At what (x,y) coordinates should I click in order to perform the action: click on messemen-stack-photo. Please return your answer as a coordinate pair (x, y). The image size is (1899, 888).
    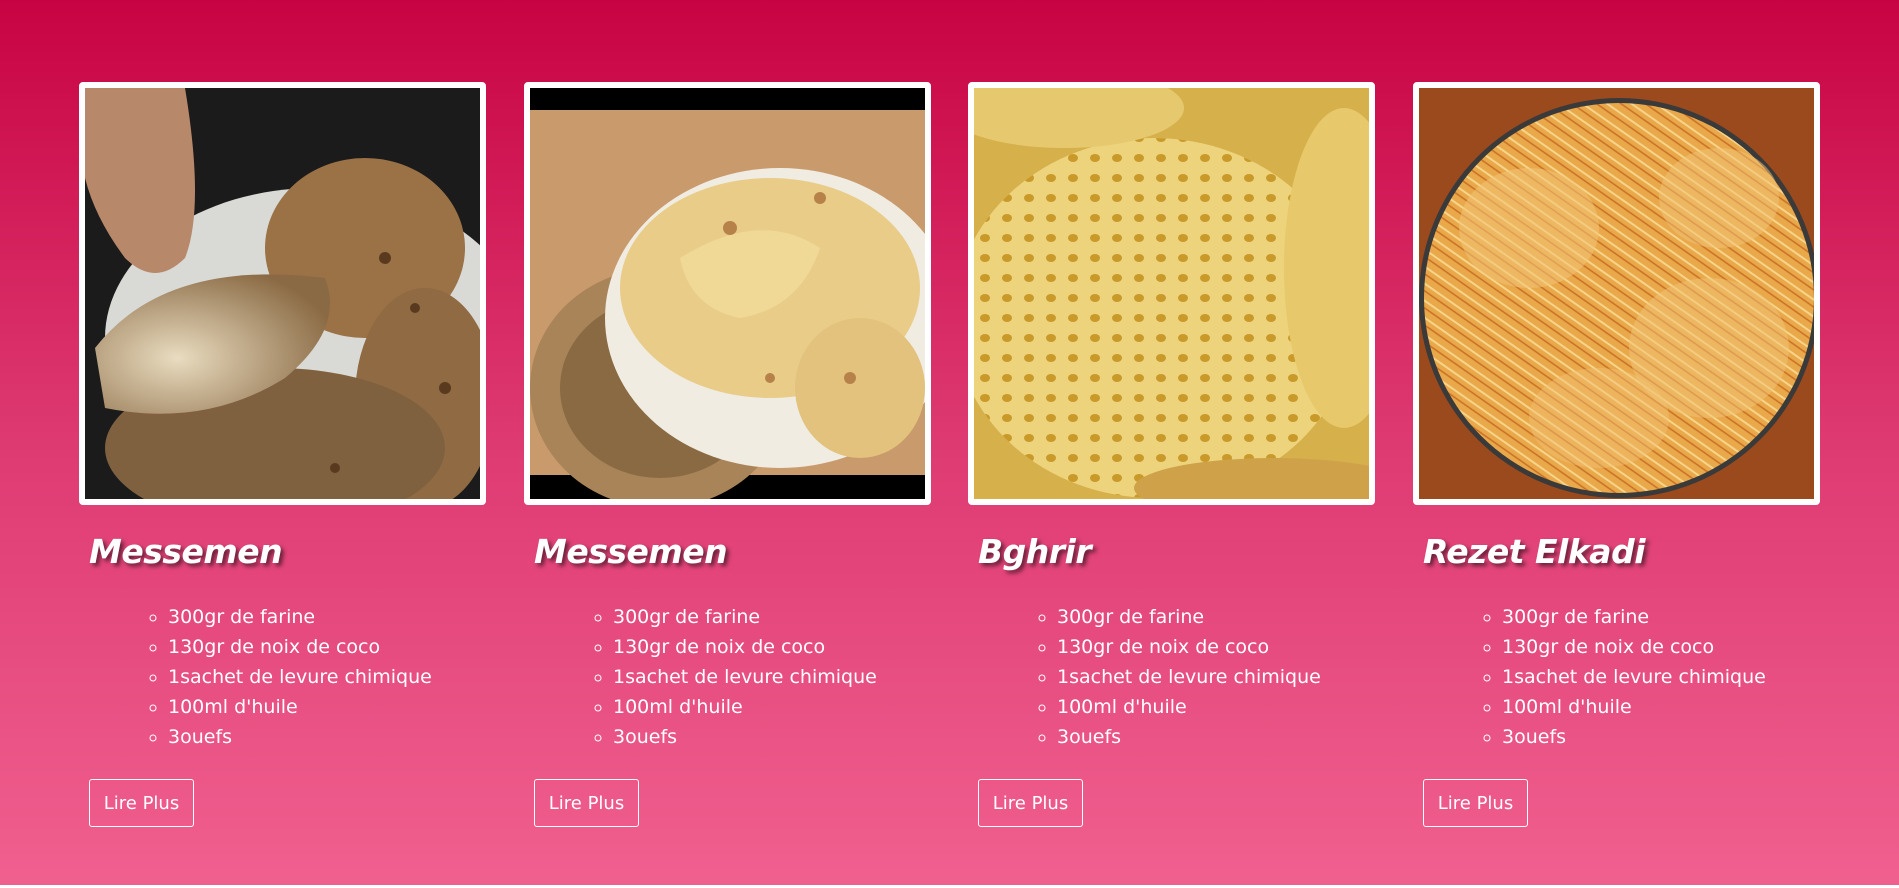
    Looking at the image, I should click on (727, 293).